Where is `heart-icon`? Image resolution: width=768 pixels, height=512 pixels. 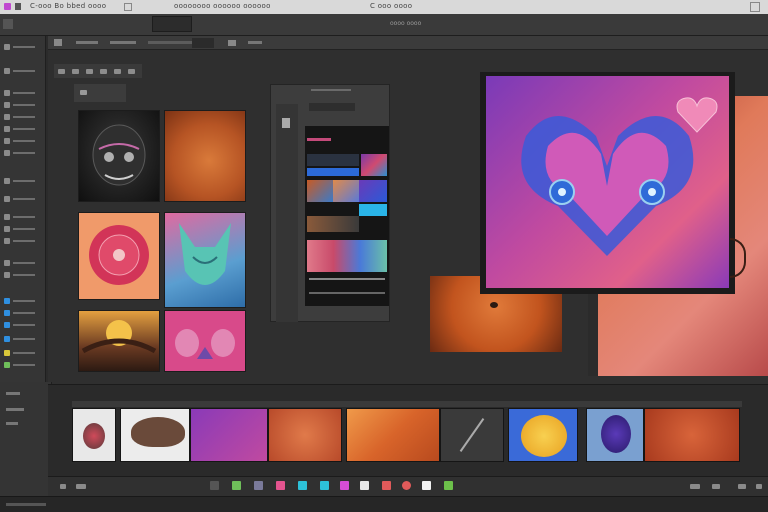
heart-icon is located at coordinates (697, 114).